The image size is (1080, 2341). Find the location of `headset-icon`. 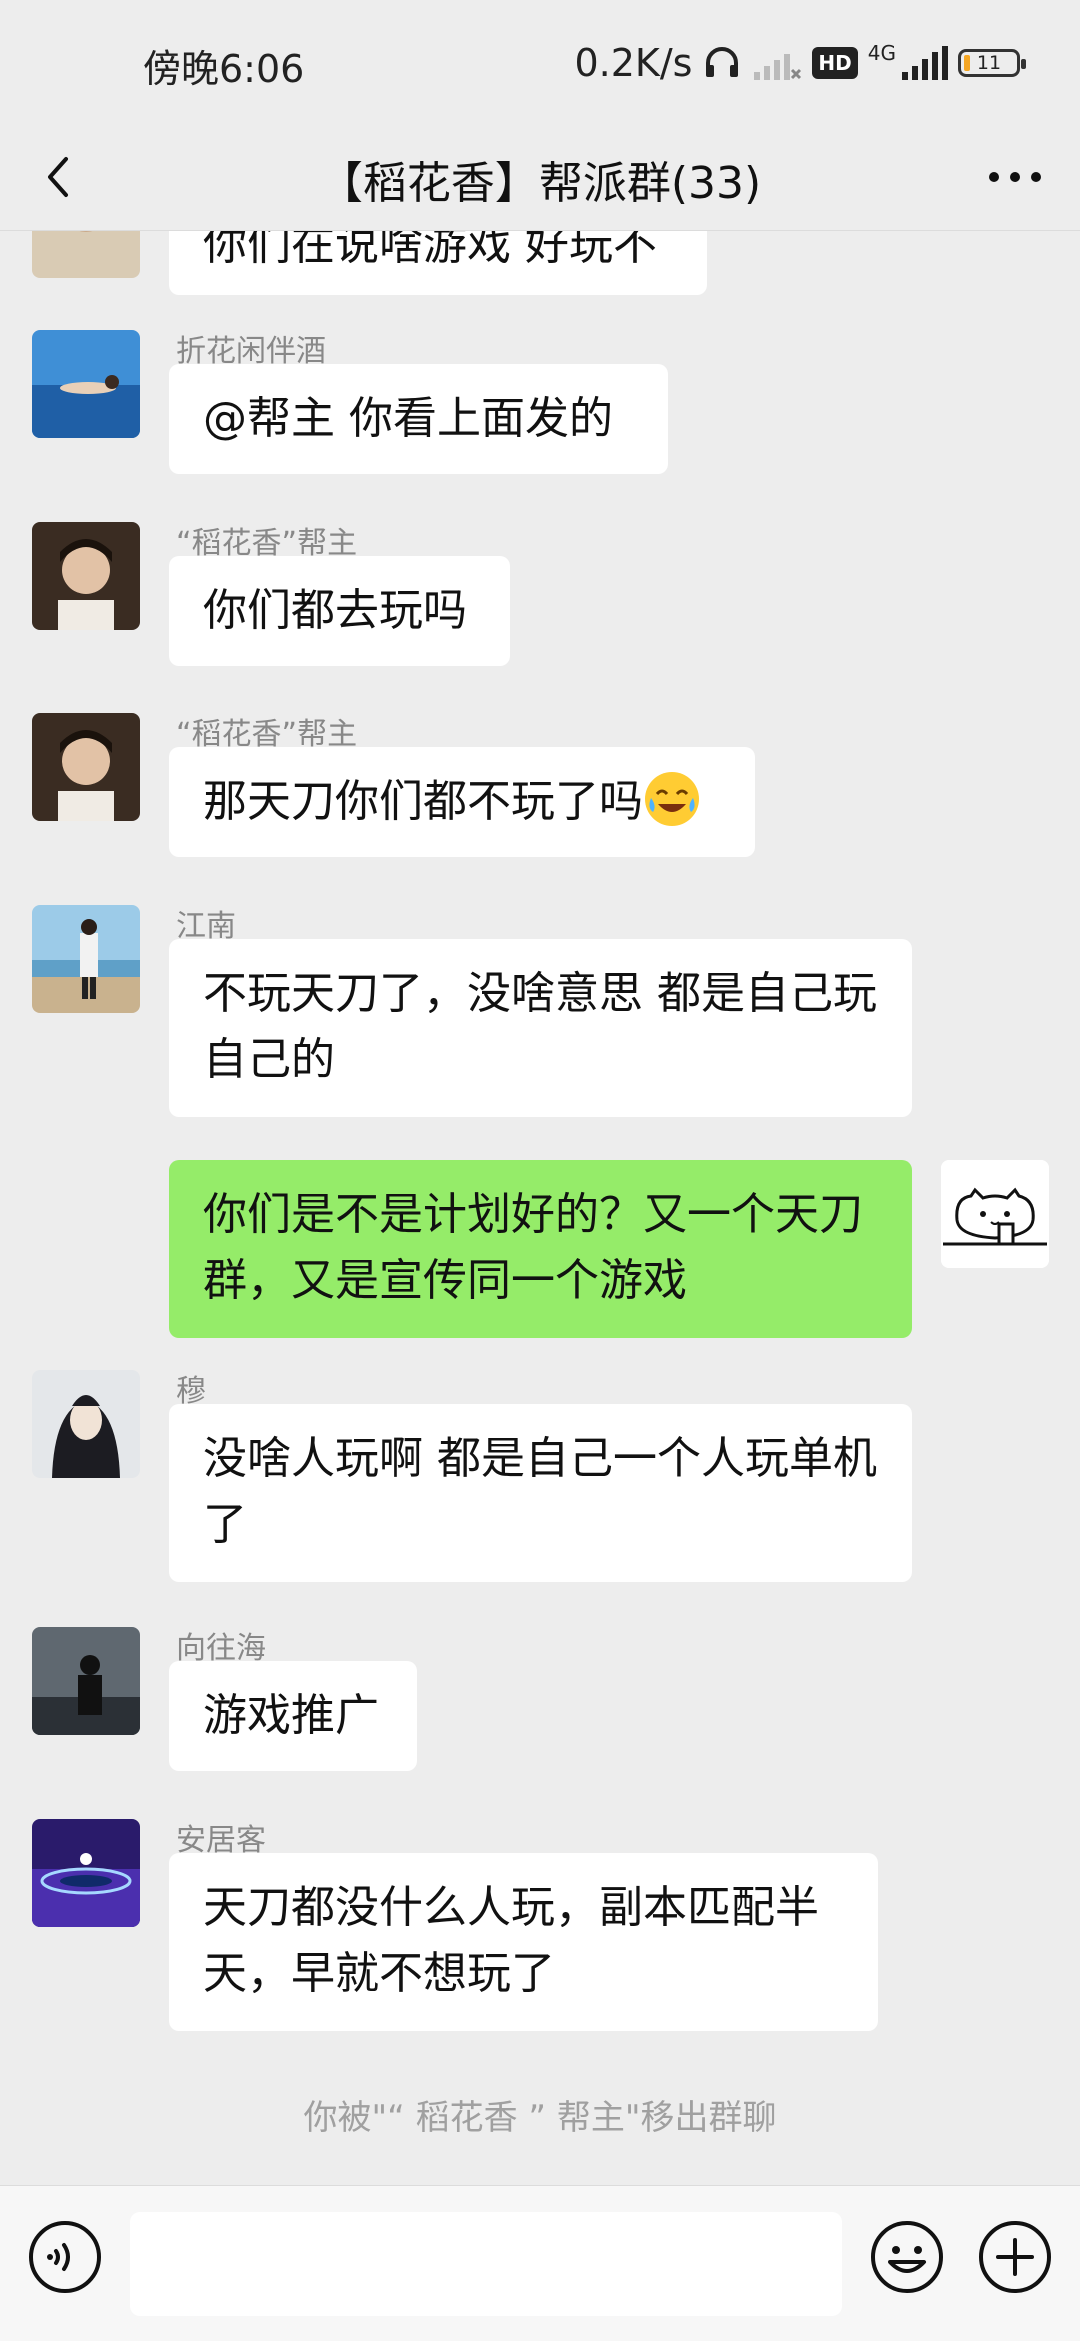

headset-icon is located at coordinates (722, 62).